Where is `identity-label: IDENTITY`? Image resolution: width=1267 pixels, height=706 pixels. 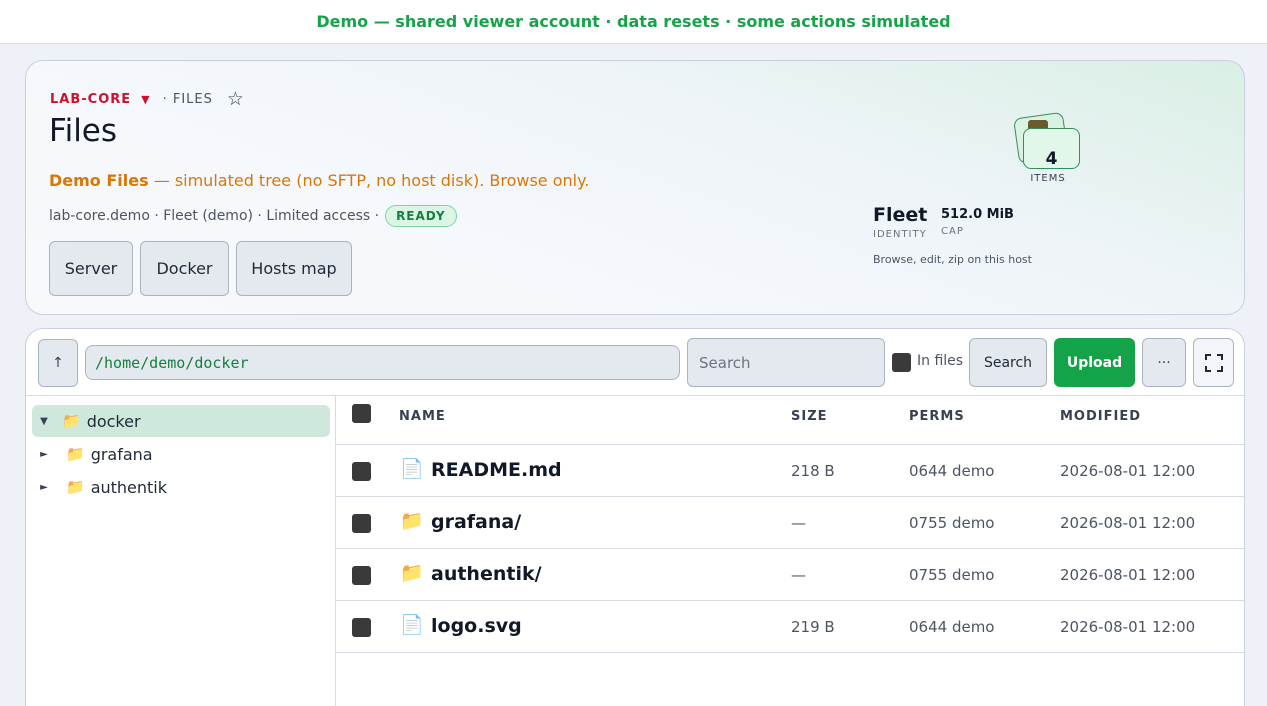 identity-label: IDENTITY is located at coordinates (900, 234).